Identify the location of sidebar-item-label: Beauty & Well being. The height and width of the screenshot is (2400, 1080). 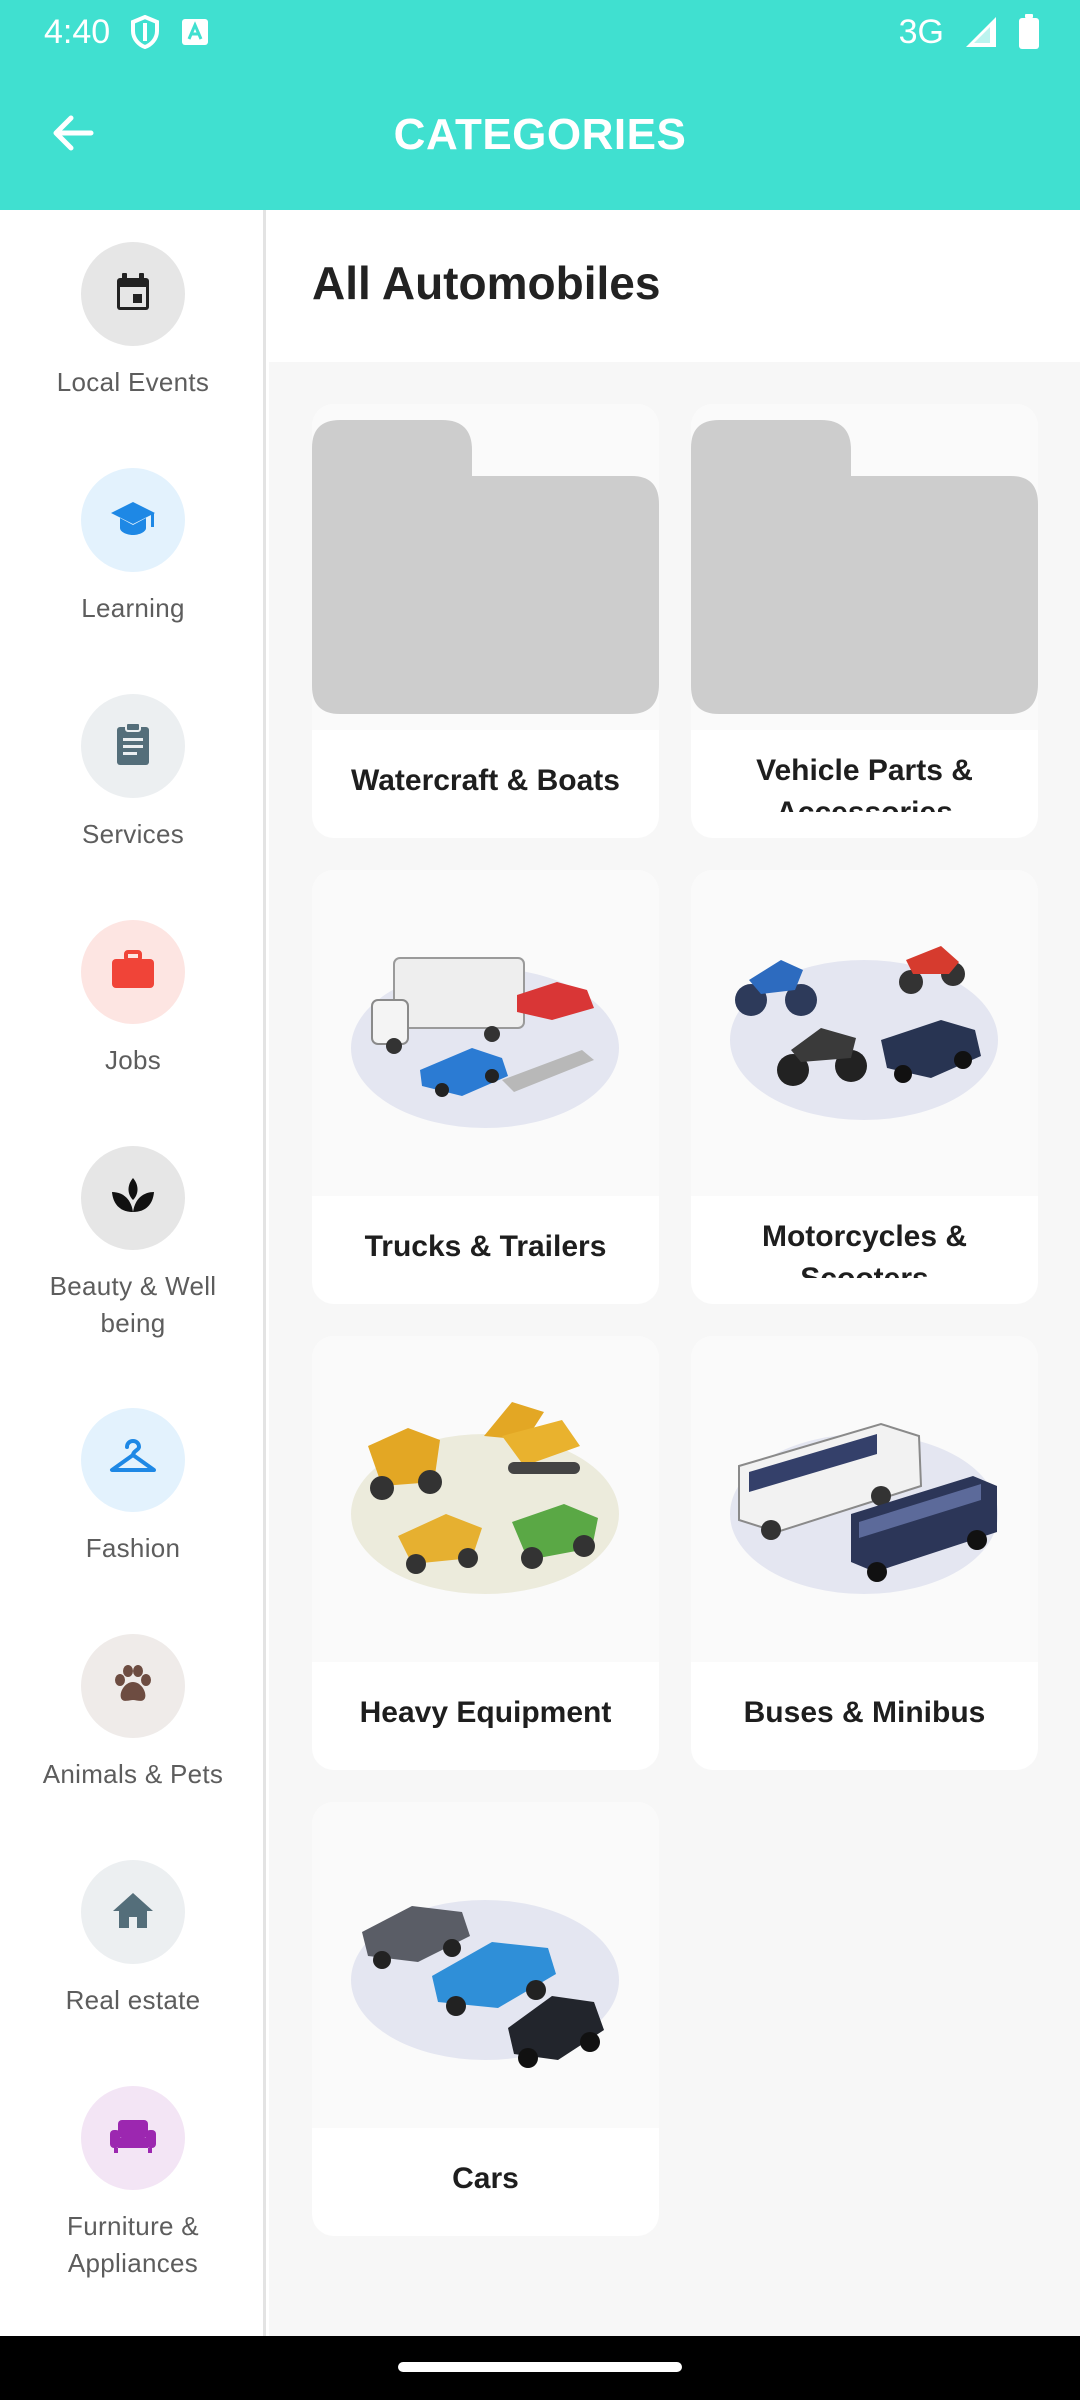
(133, 1304).